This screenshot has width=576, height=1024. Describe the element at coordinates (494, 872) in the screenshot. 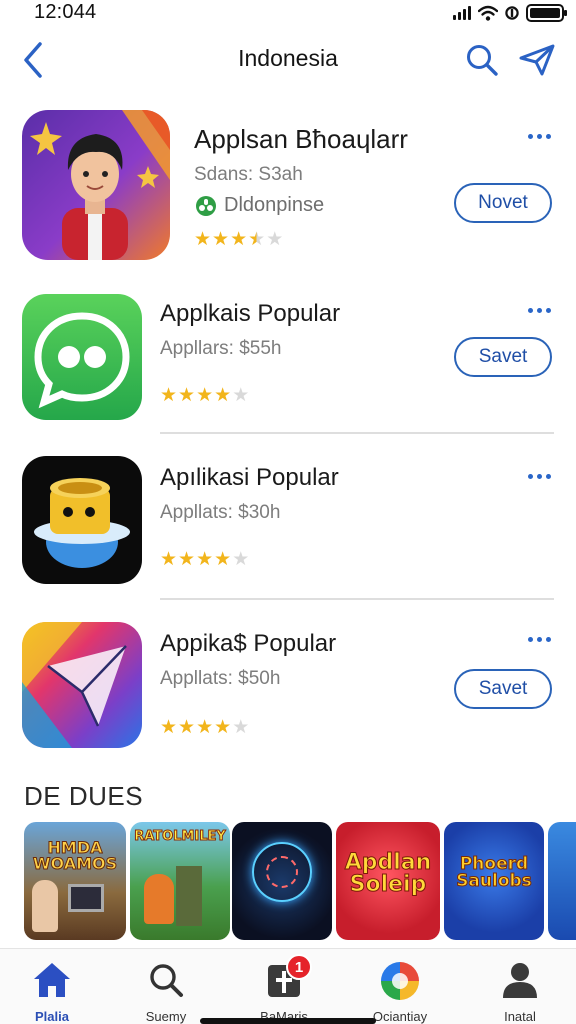

I see `thumbnail-title: Phoerd Saulobs` at that location.